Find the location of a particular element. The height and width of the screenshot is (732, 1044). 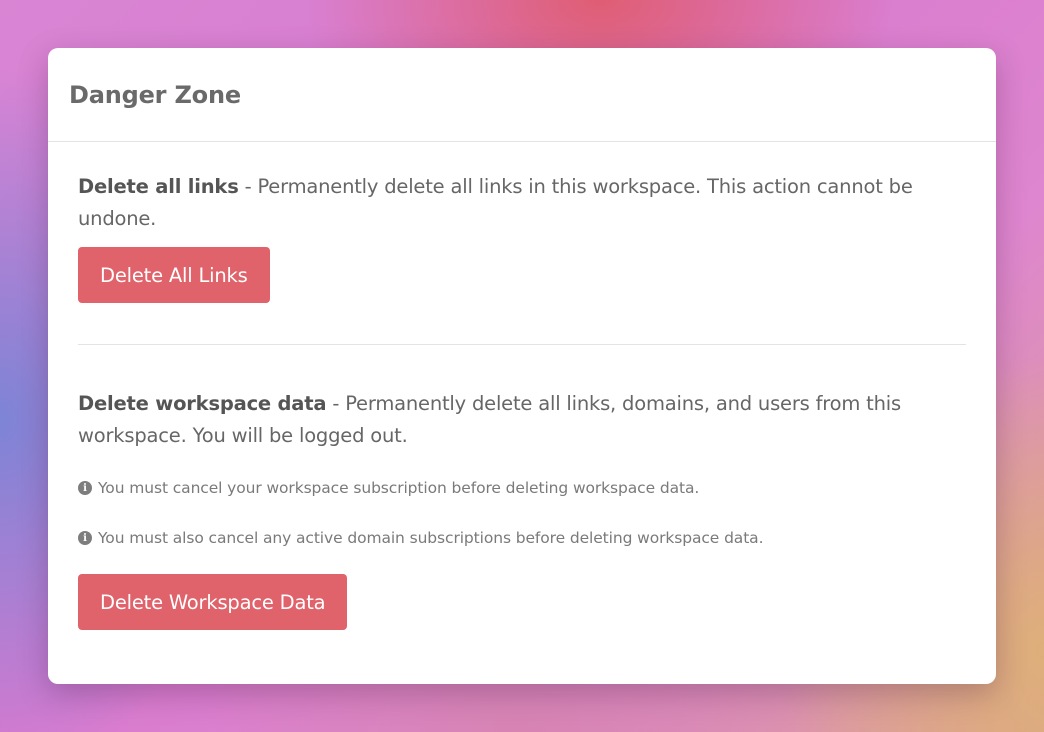

card-title: Danger Zone is located at coordinates (155, 94).